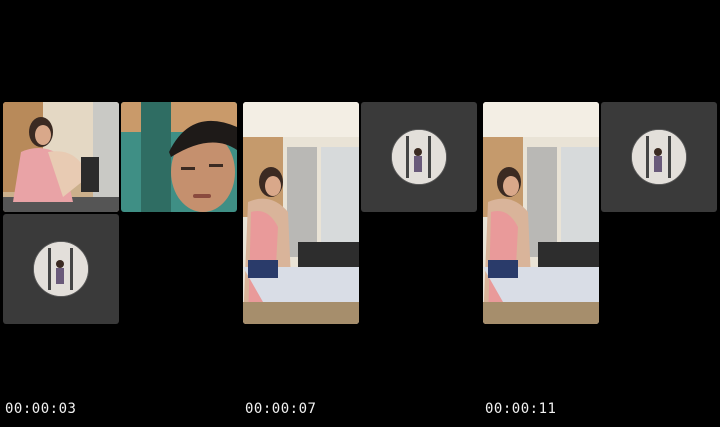 The width and height of the screenshot is (720, 427). Describe the element at coordinates (281, 409) in the screenshot. I see `frame-timestamp: 00:00:07` at that location.